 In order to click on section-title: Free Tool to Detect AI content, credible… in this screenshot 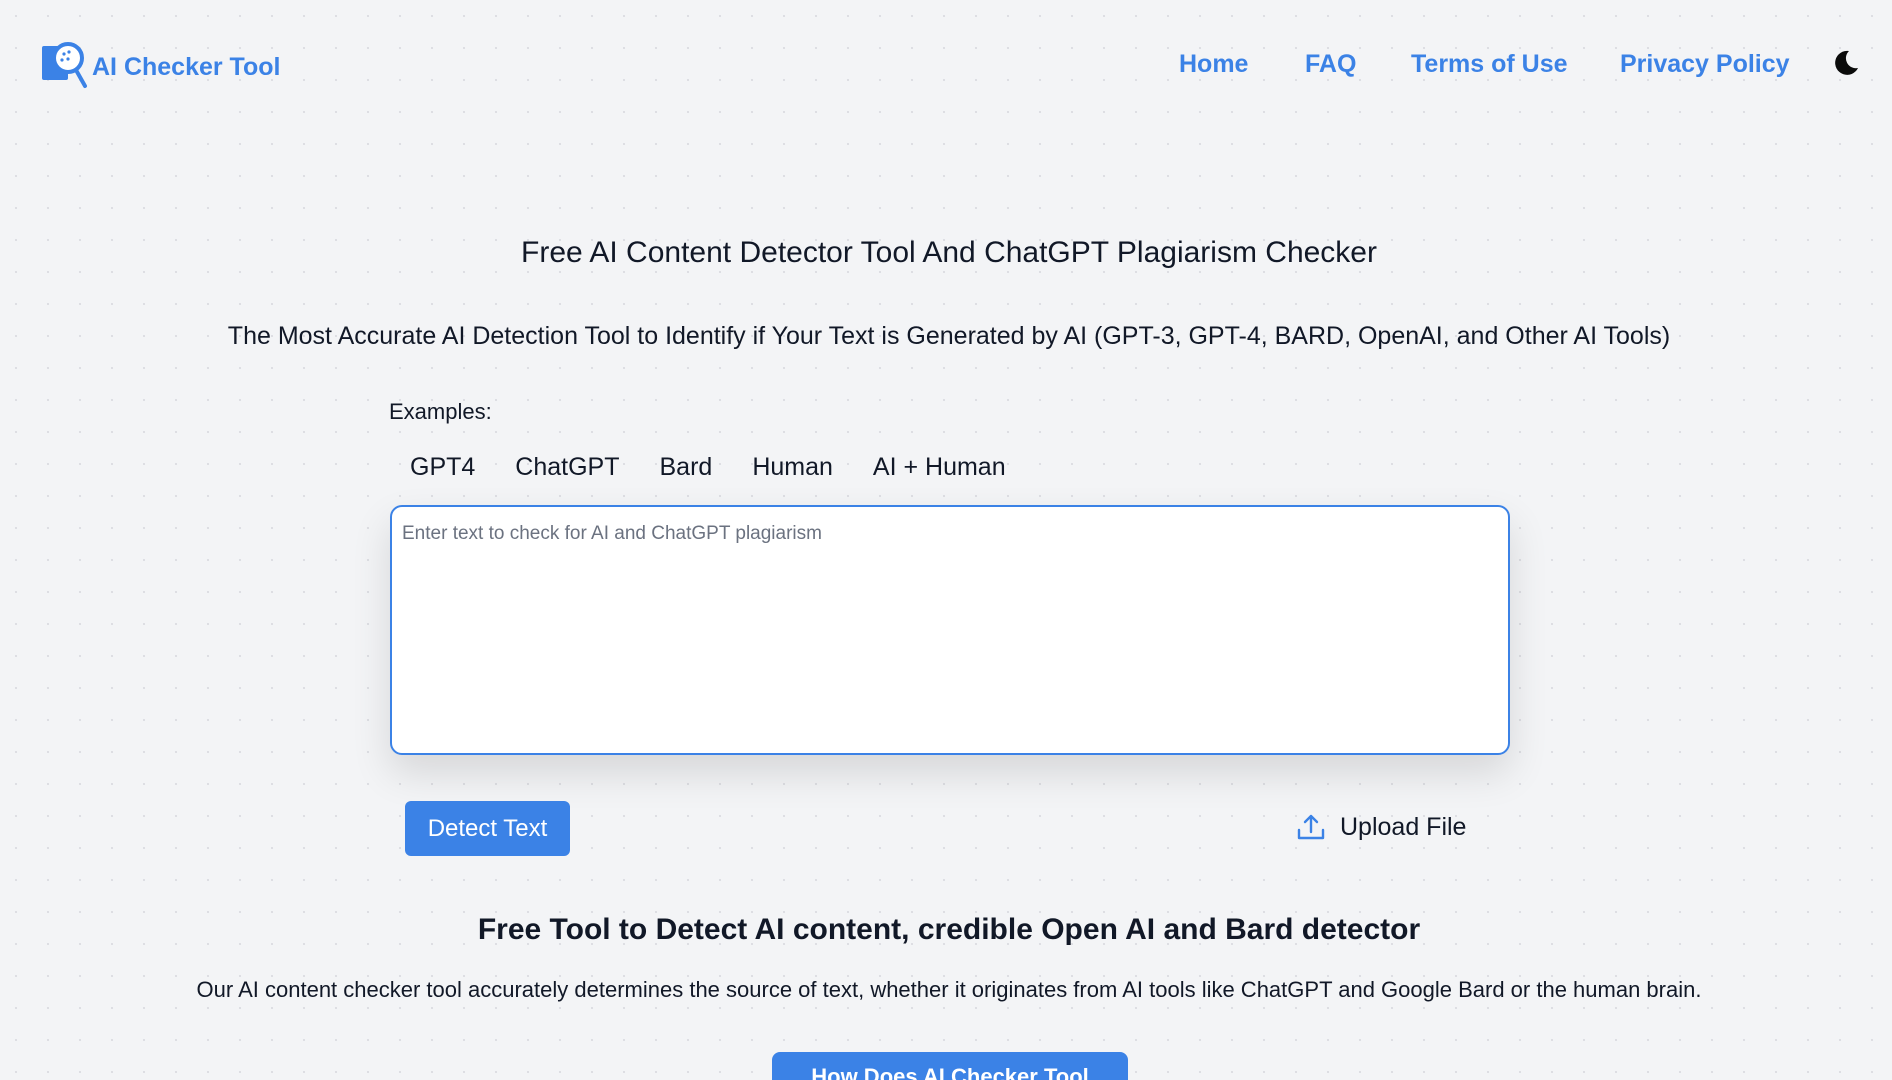, I will do `click(949, 929)`.